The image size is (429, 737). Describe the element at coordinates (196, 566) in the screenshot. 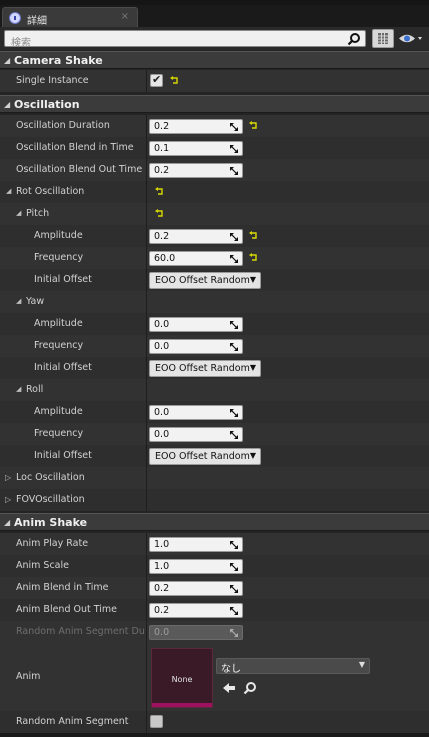

I see `anim-scale-input: 1.0` at that location.